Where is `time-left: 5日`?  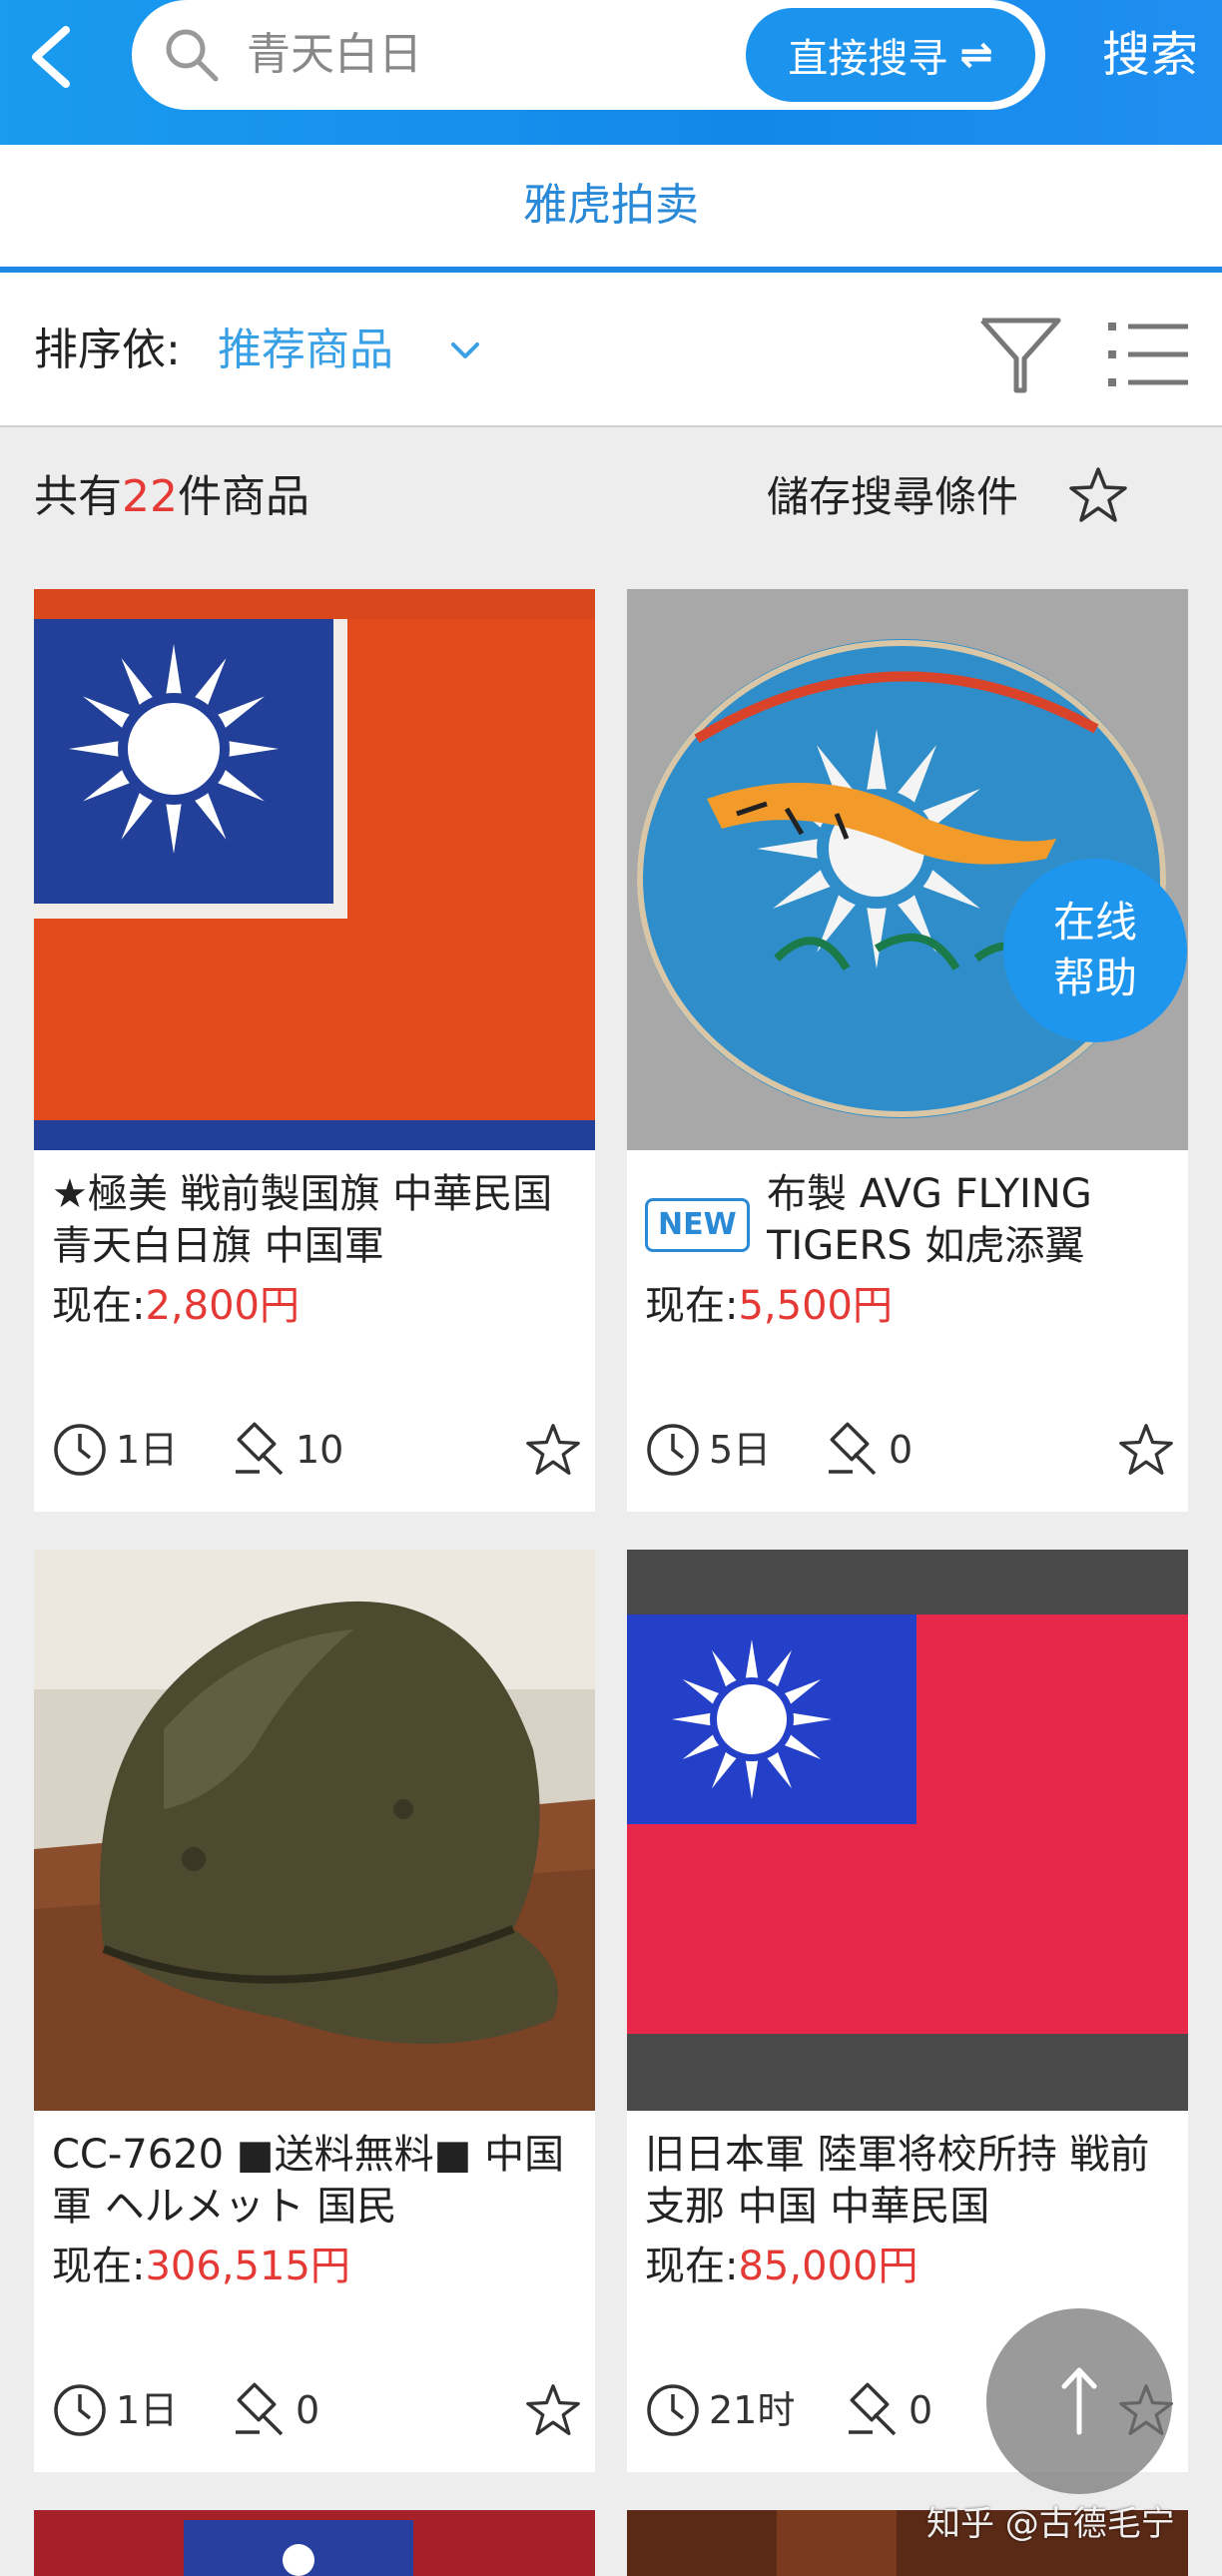
time-left: 5日 is located at coordinates (740, 1450).